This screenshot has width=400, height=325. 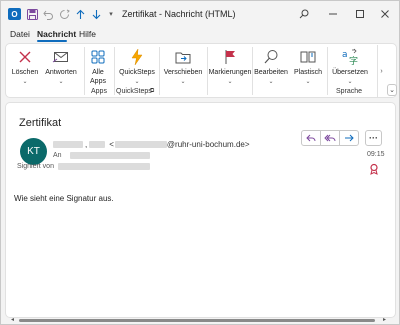 What do you see at coordinates (98, 81) in the screenshot?
I see `all-apps-label-line2: Apps` at bounding box center [98, 81].